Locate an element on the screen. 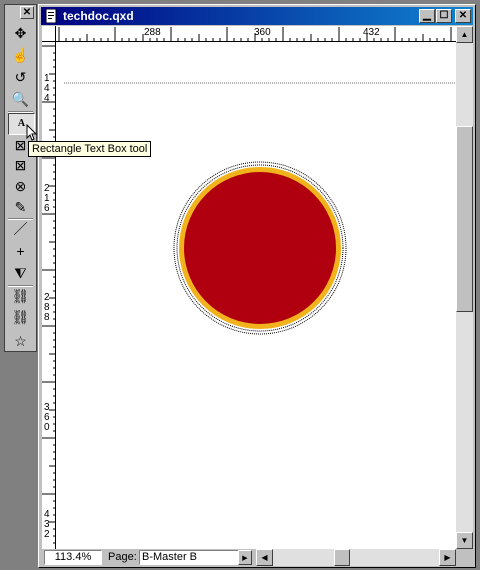 The width and height of the screenshot is (480, 570). close-button: ✕ is located at coordinates (463, 16).